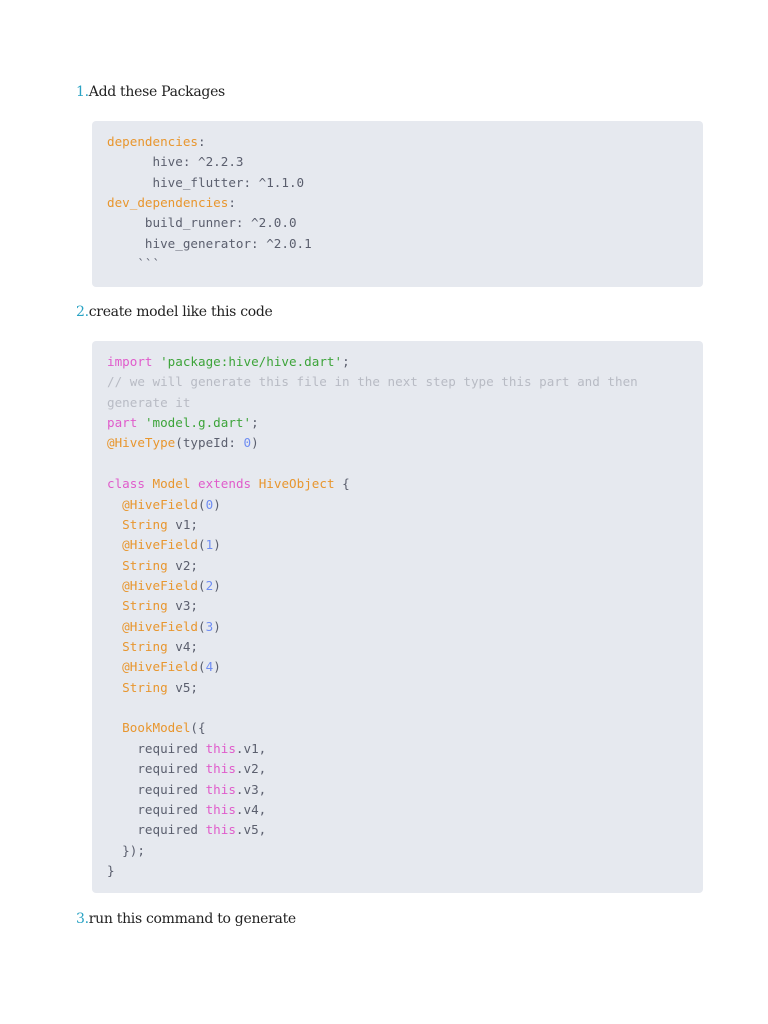  What do you see at coordinates (405, 810) in the screenshot?
I see `code-line: required this.v4,` at bounding box center [405, 810].